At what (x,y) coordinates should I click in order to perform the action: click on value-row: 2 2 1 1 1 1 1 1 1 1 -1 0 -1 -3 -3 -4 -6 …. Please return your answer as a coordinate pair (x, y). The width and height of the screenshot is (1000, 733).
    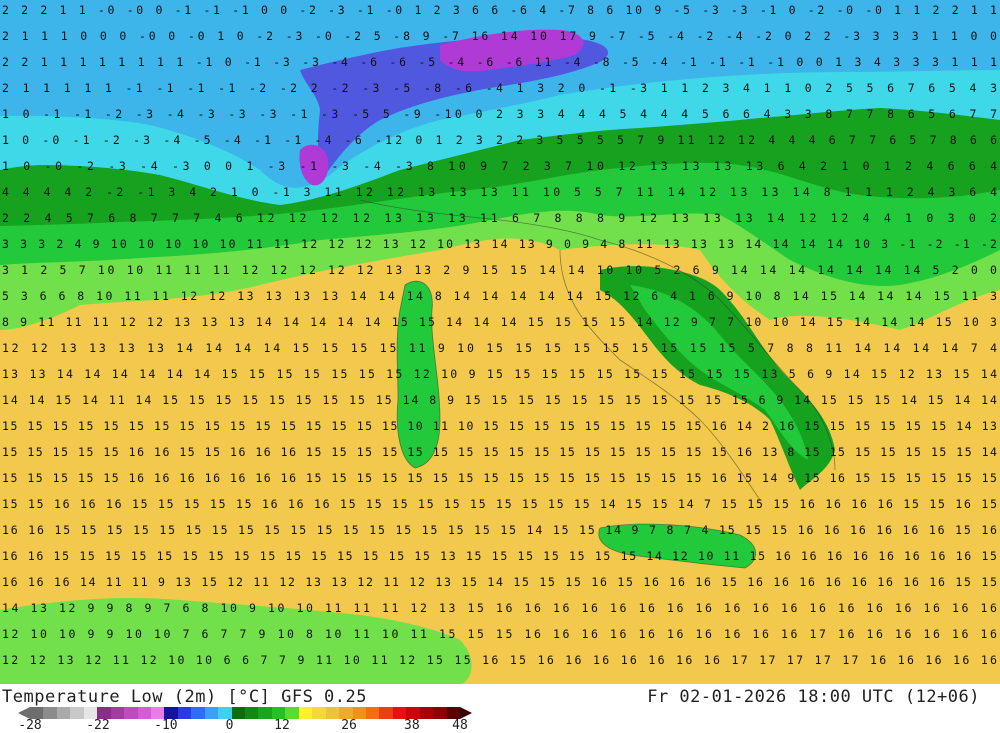
    Looking at the image, I should click on (499, 62).